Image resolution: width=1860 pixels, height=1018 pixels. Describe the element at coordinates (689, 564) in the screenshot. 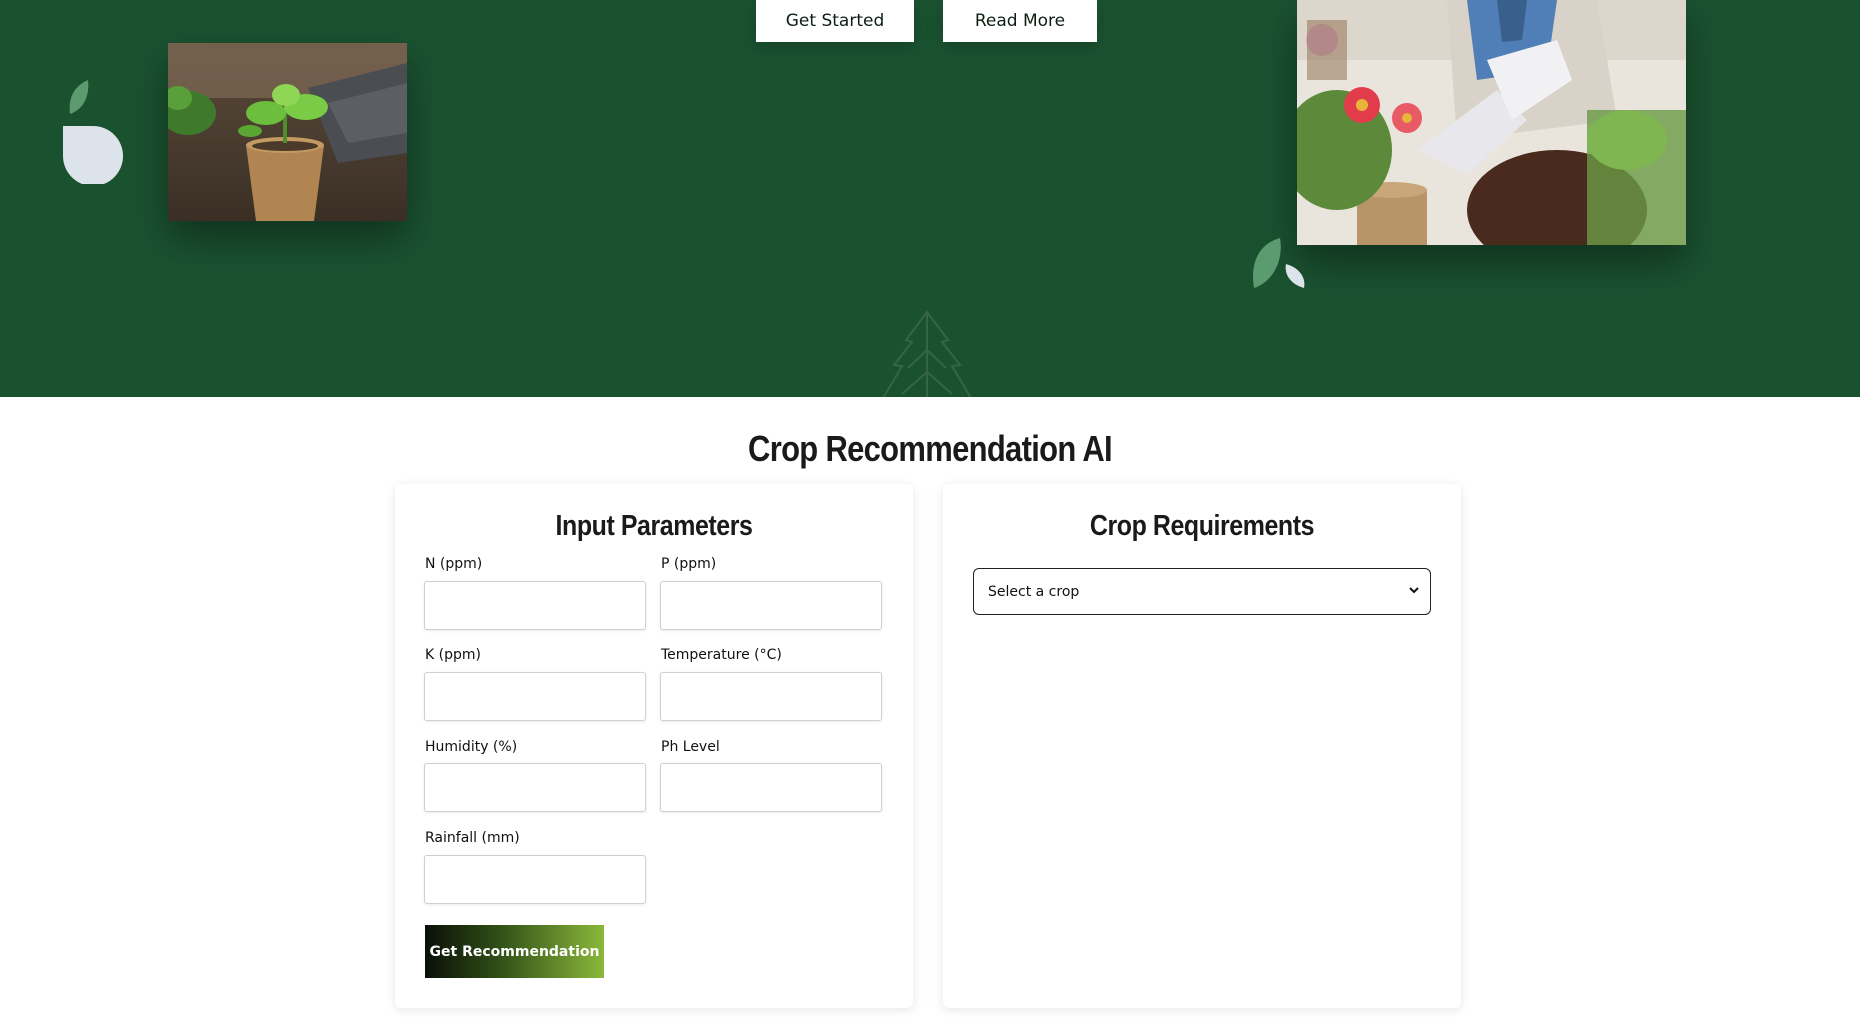

I see `p-label: P (ppm)` at that location.